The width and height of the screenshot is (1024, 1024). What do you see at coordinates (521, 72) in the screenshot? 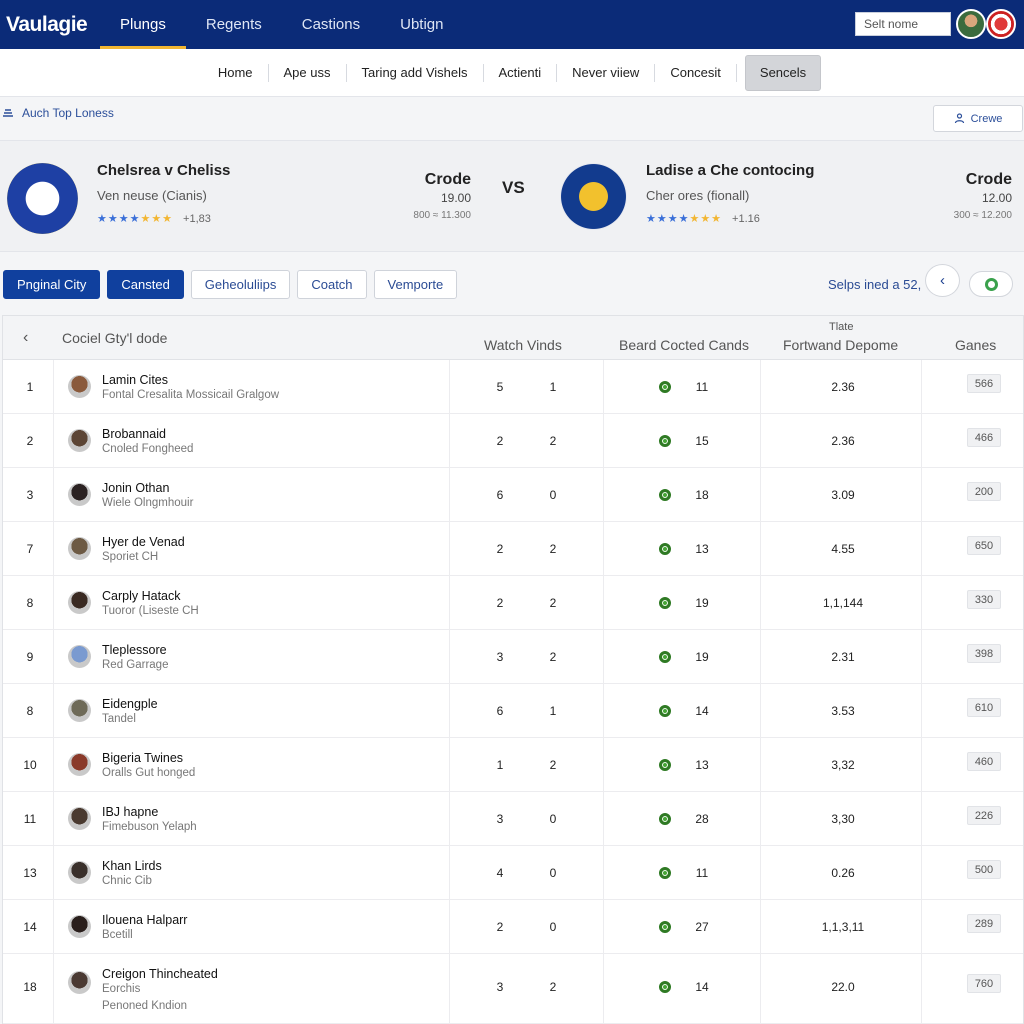
I see `subnav-actienti: Actienti` at bounding box center [521, 72].